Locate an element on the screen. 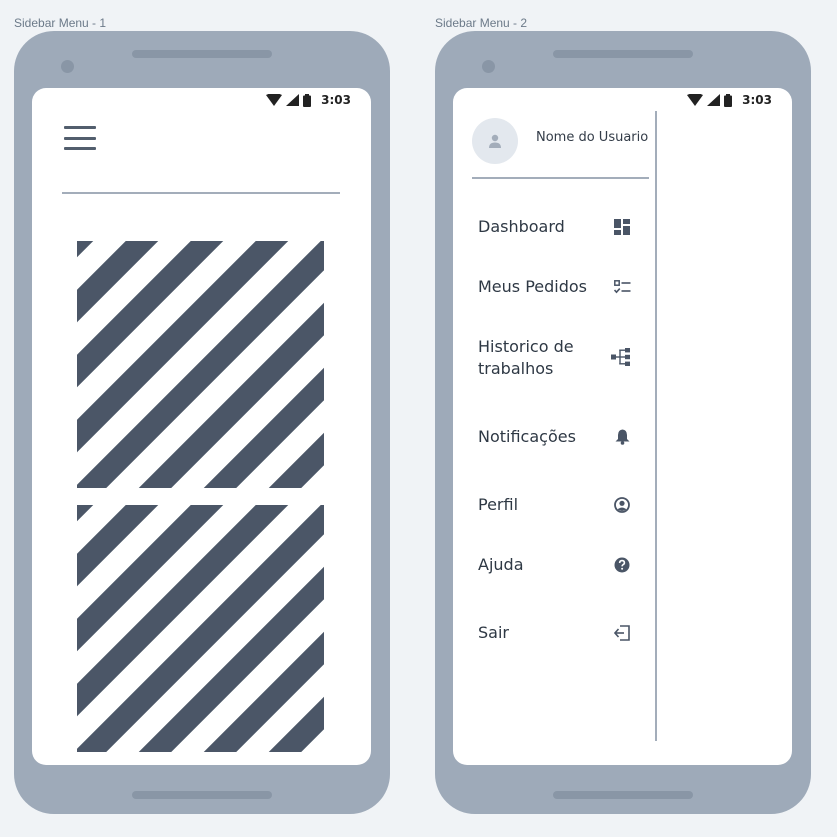  sidebar-item-historico: Historico de trabalhos is located at coordinates (554, 358).